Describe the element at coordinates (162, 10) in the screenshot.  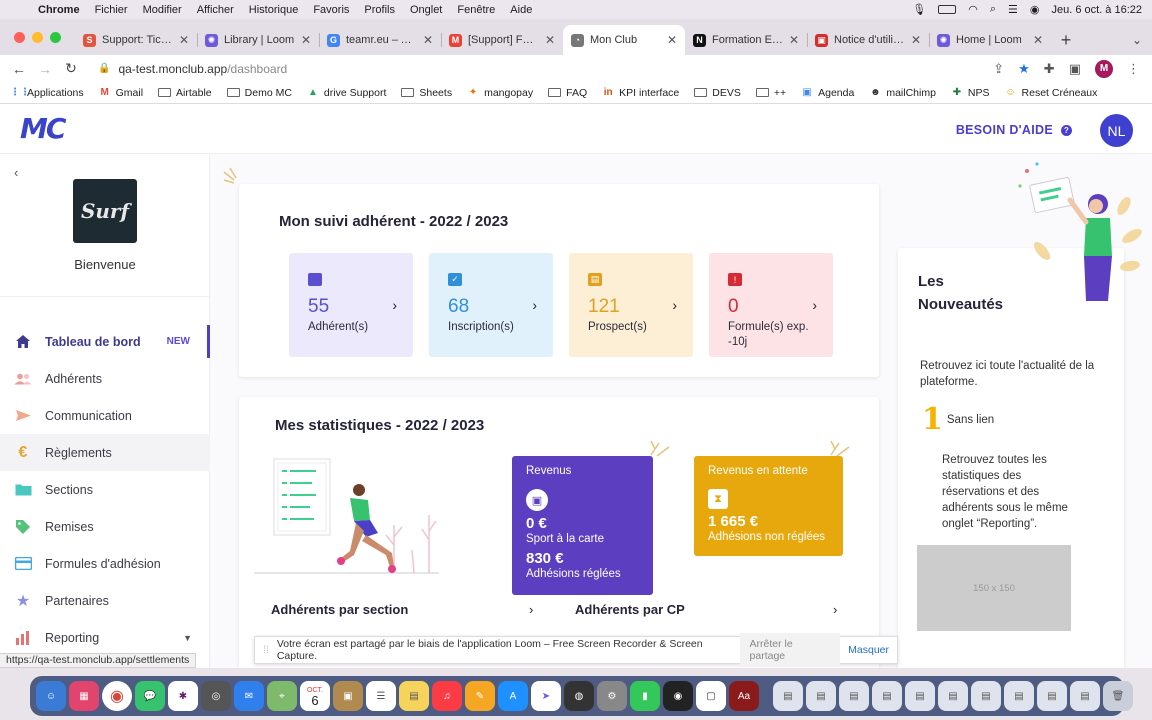
I see `menu-modifier: Modifier` at that location.